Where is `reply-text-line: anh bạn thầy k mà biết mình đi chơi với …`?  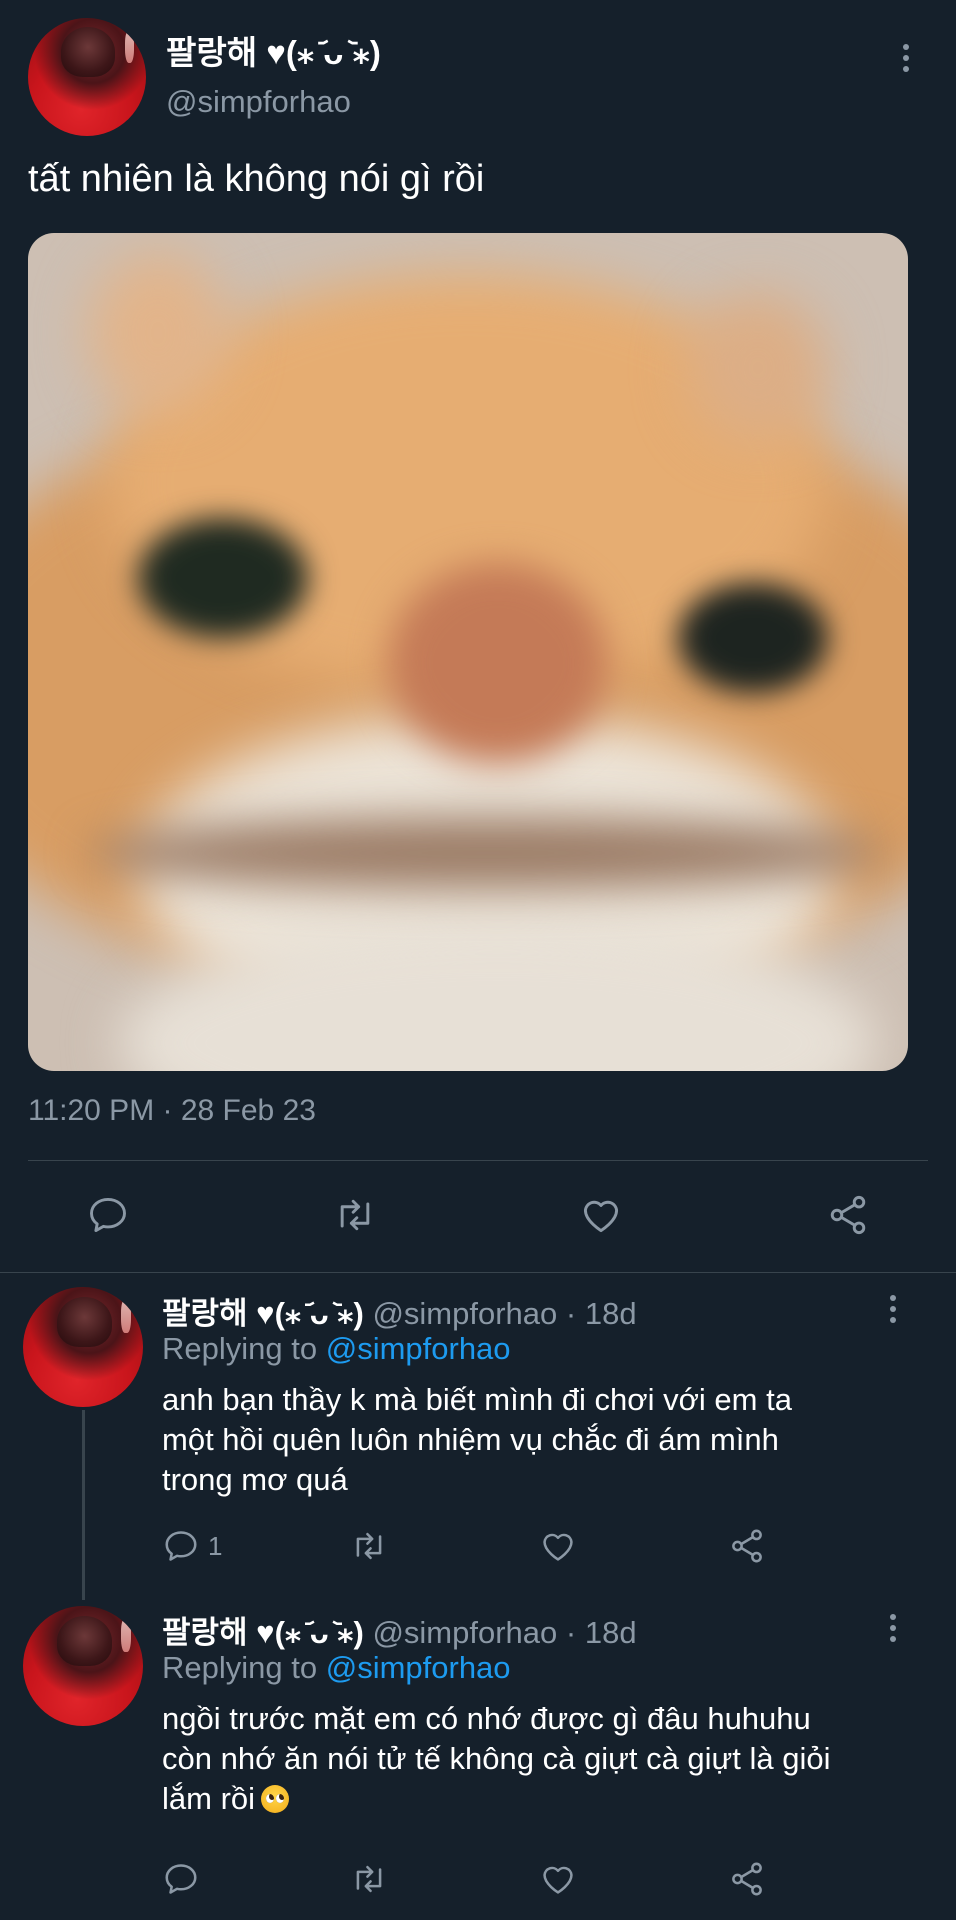 reply-text-line: anh bạn thầy k mà biết mình đi chơi với … is located at coordinates (477, 1399).